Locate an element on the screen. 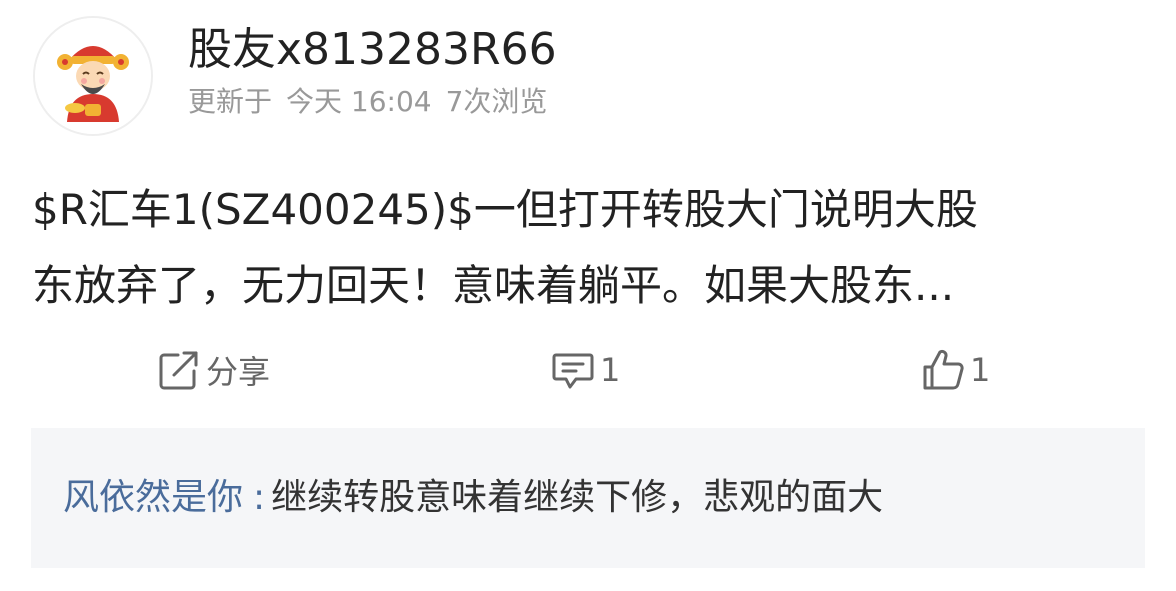  post-time: 今天 16:04 is located at coordinates (359, 101).